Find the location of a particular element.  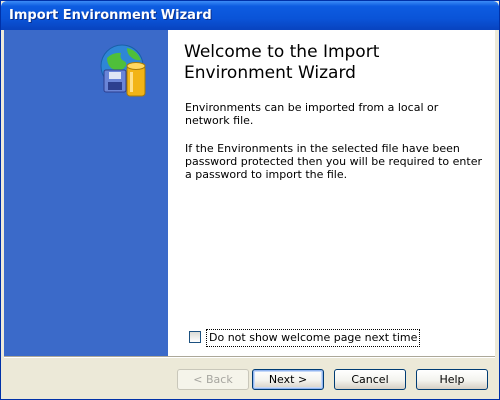

title-bar: Import Environment Wizard is located at coordinates (250, 15).